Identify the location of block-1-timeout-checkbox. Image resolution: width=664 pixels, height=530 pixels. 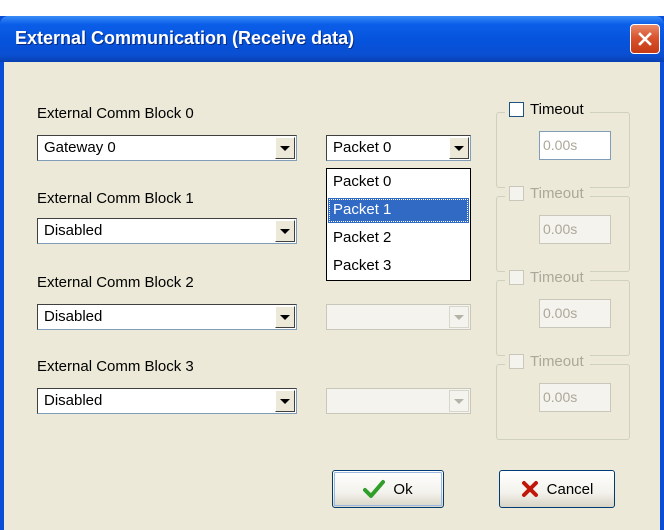
(516, 193).